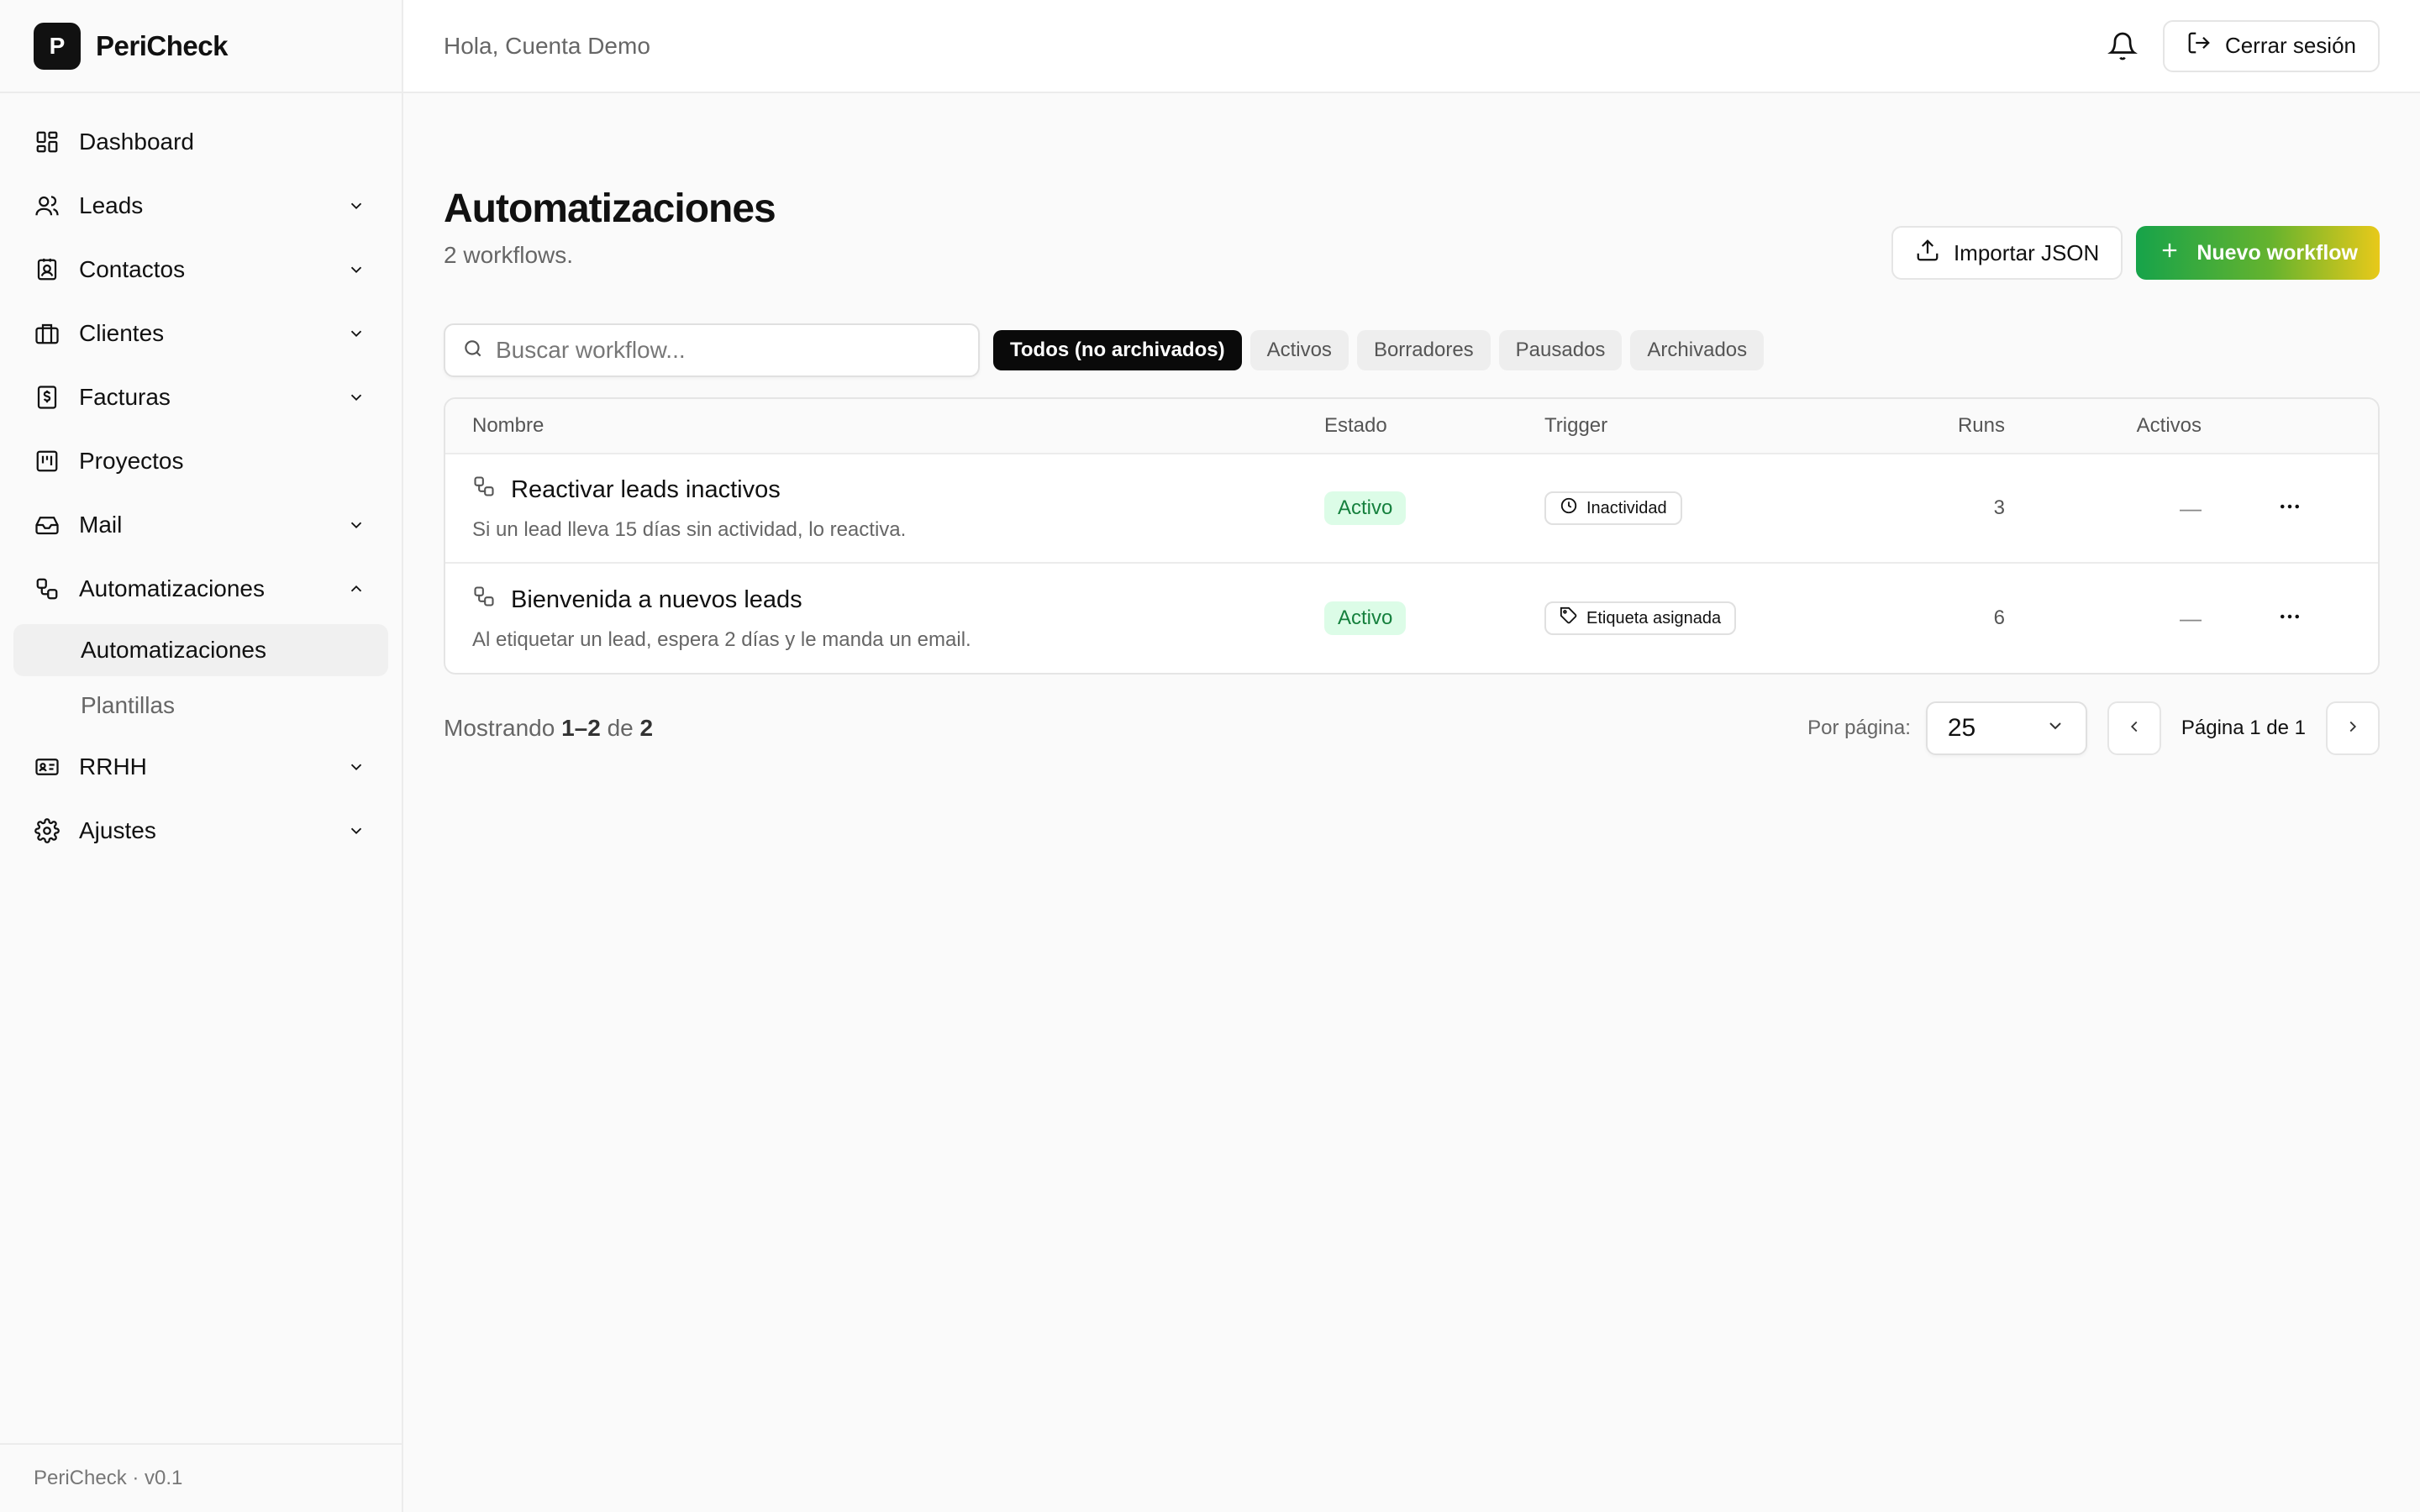 This screenshot has width=2420, height=1512. What do you see at coordinates (122, 333) in the screenshot?
I see `sidebar-item-label: Clientes` at bounding box center [122, 333].